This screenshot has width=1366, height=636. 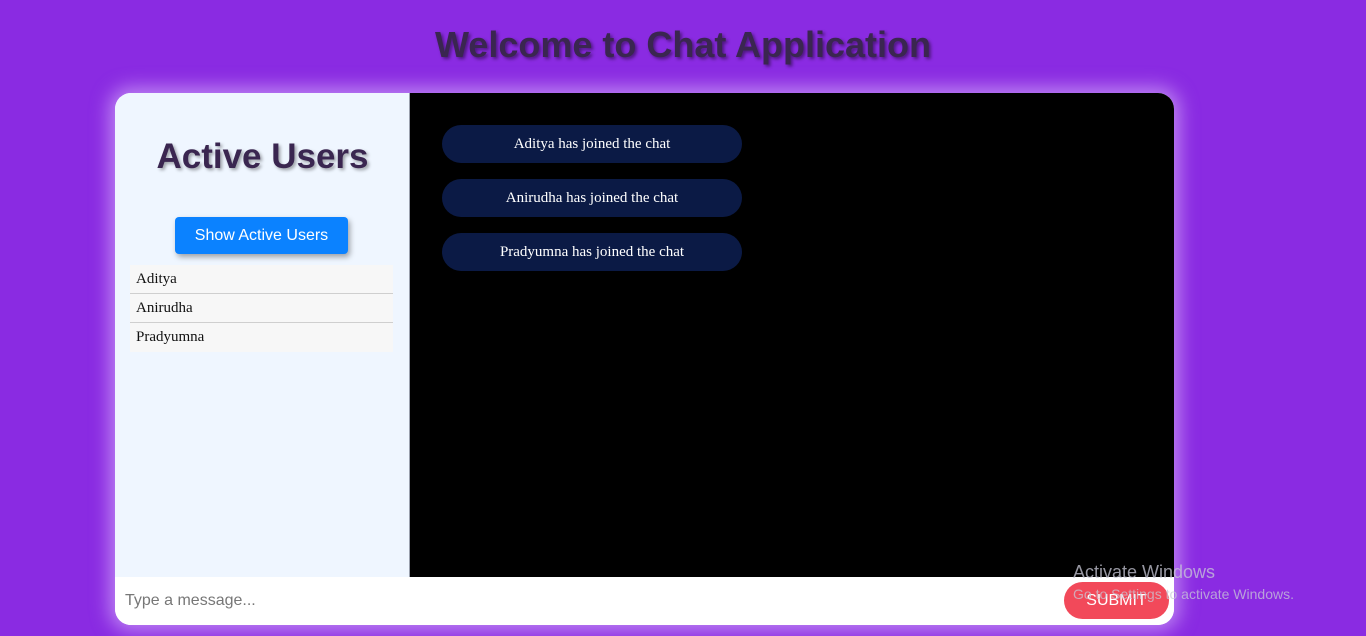 What do you see at coordinates (592, 252) in the screenshot?
I see `system-message: Pradyumna has joined the chat` at bounding box center [592, 252].